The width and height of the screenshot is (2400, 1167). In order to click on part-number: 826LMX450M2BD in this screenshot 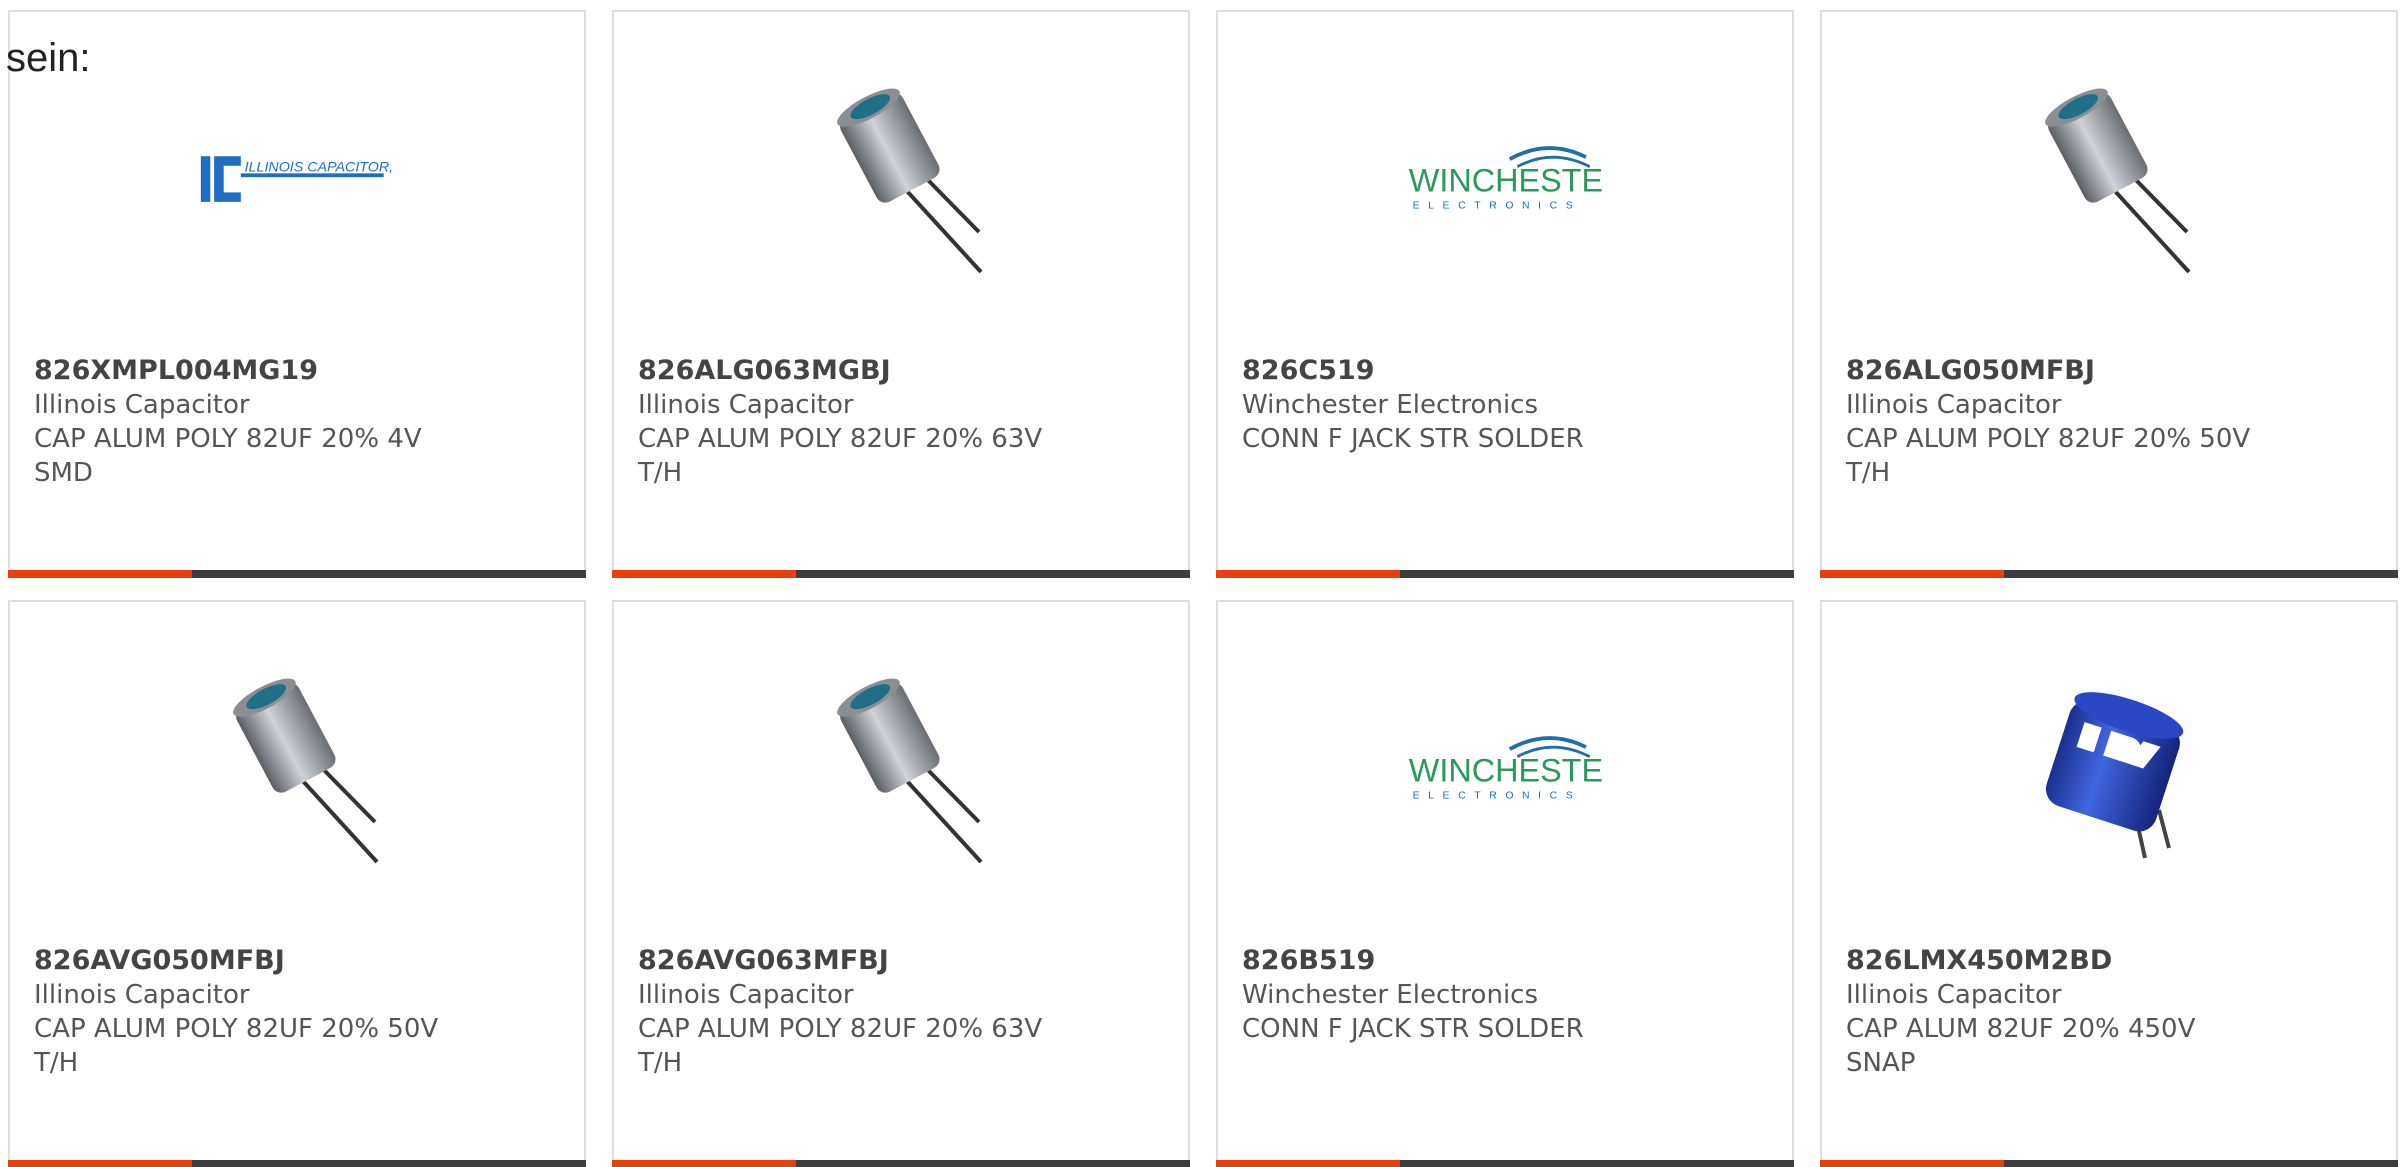, I will do `click(2106, 961)`.